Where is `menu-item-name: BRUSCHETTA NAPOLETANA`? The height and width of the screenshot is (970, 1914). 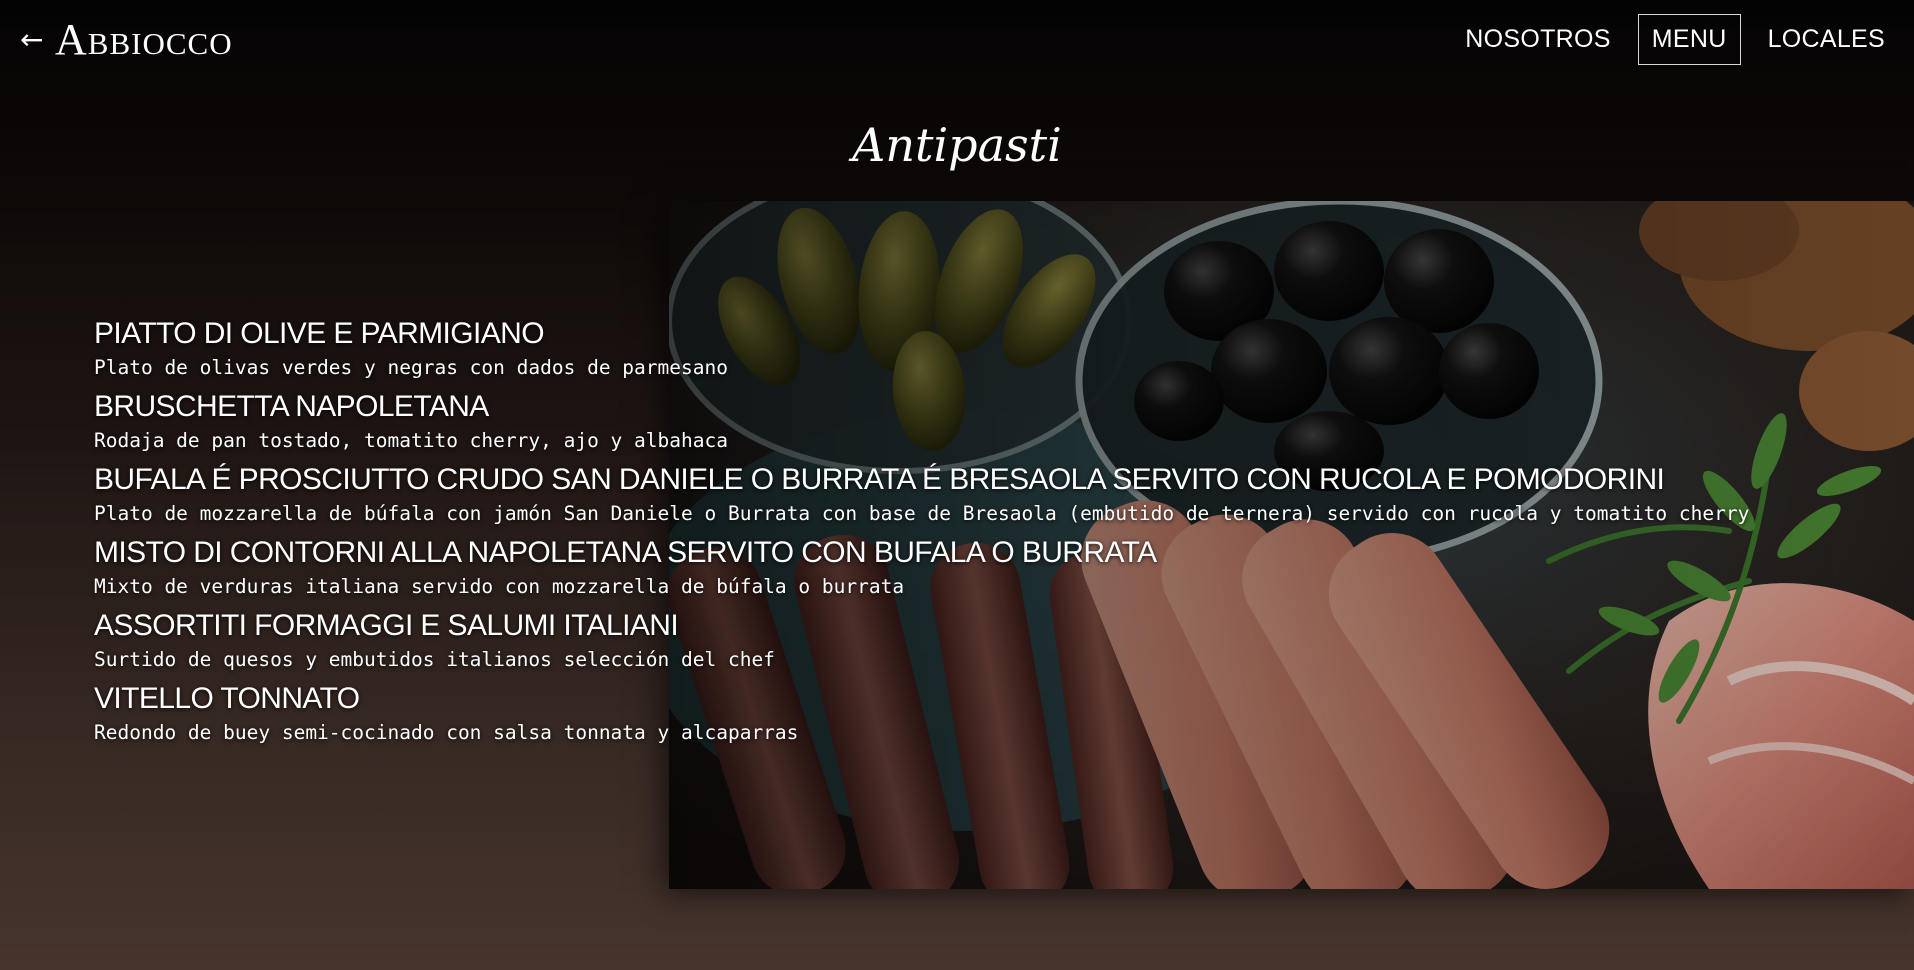 menu-item-name: BRUSCHETTA NAPOLETANA is located at coordinates (291, 406).